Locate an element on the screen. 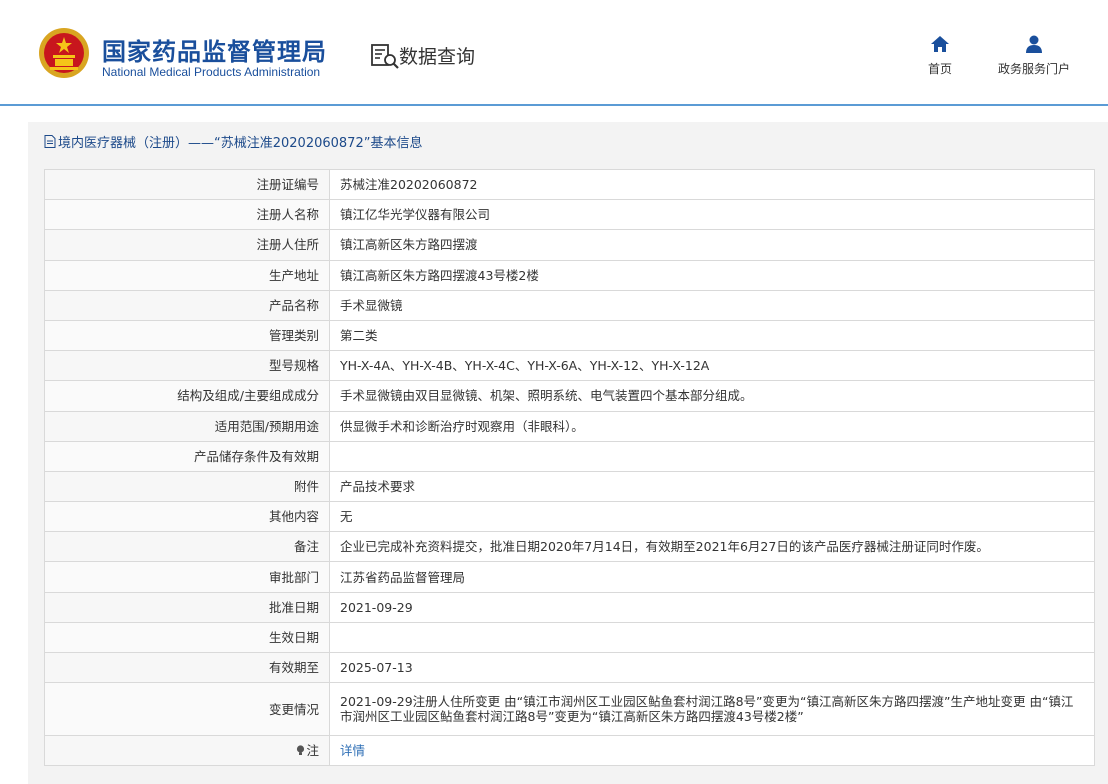 The height and width of the screenshot is (784, 1108). field-value: 第二类 is located at coordinates (712, 335).